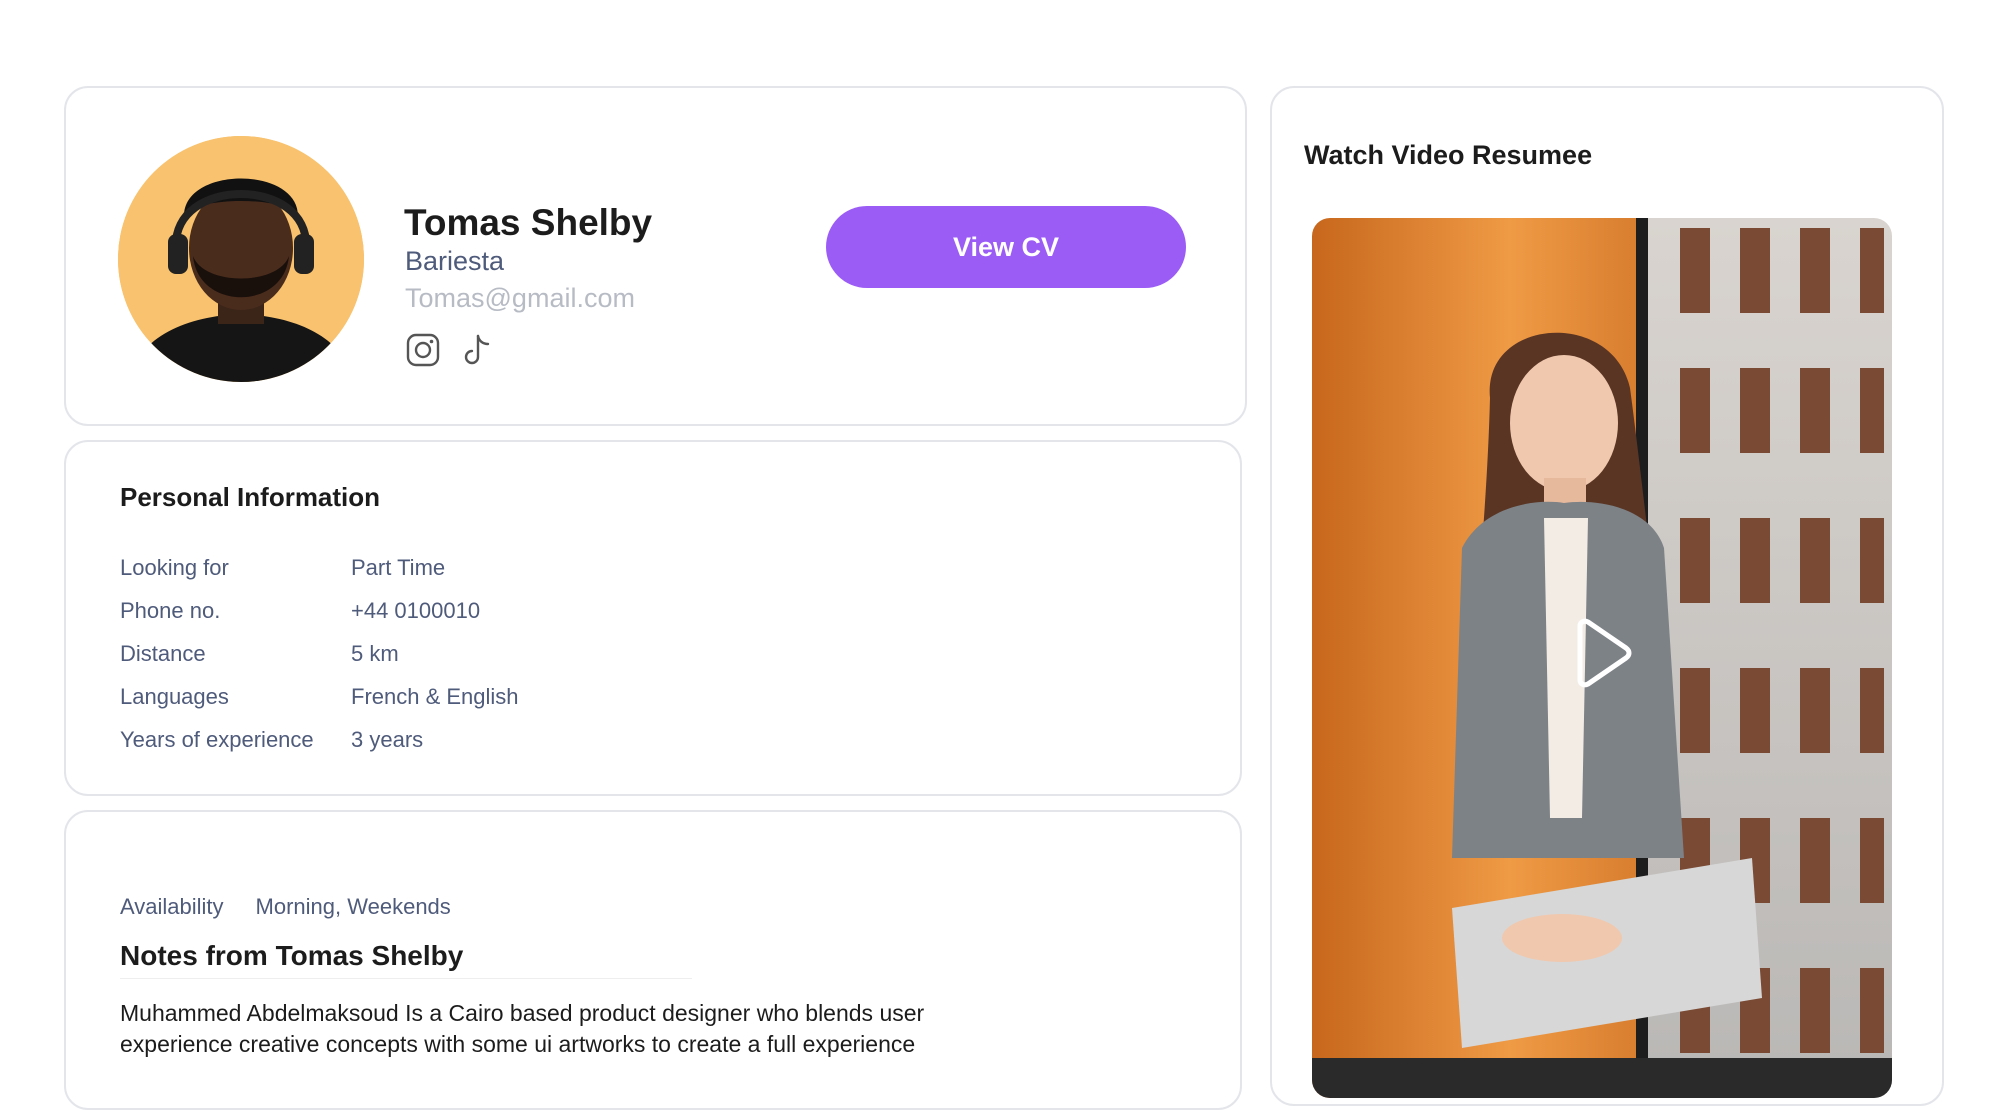 This screenshot has height=1110, width=2000. What do you see at coordinates (1006, 247) in the screenshot?
I see `view-cv-button: View CV` at bounding box center [1006, 247].